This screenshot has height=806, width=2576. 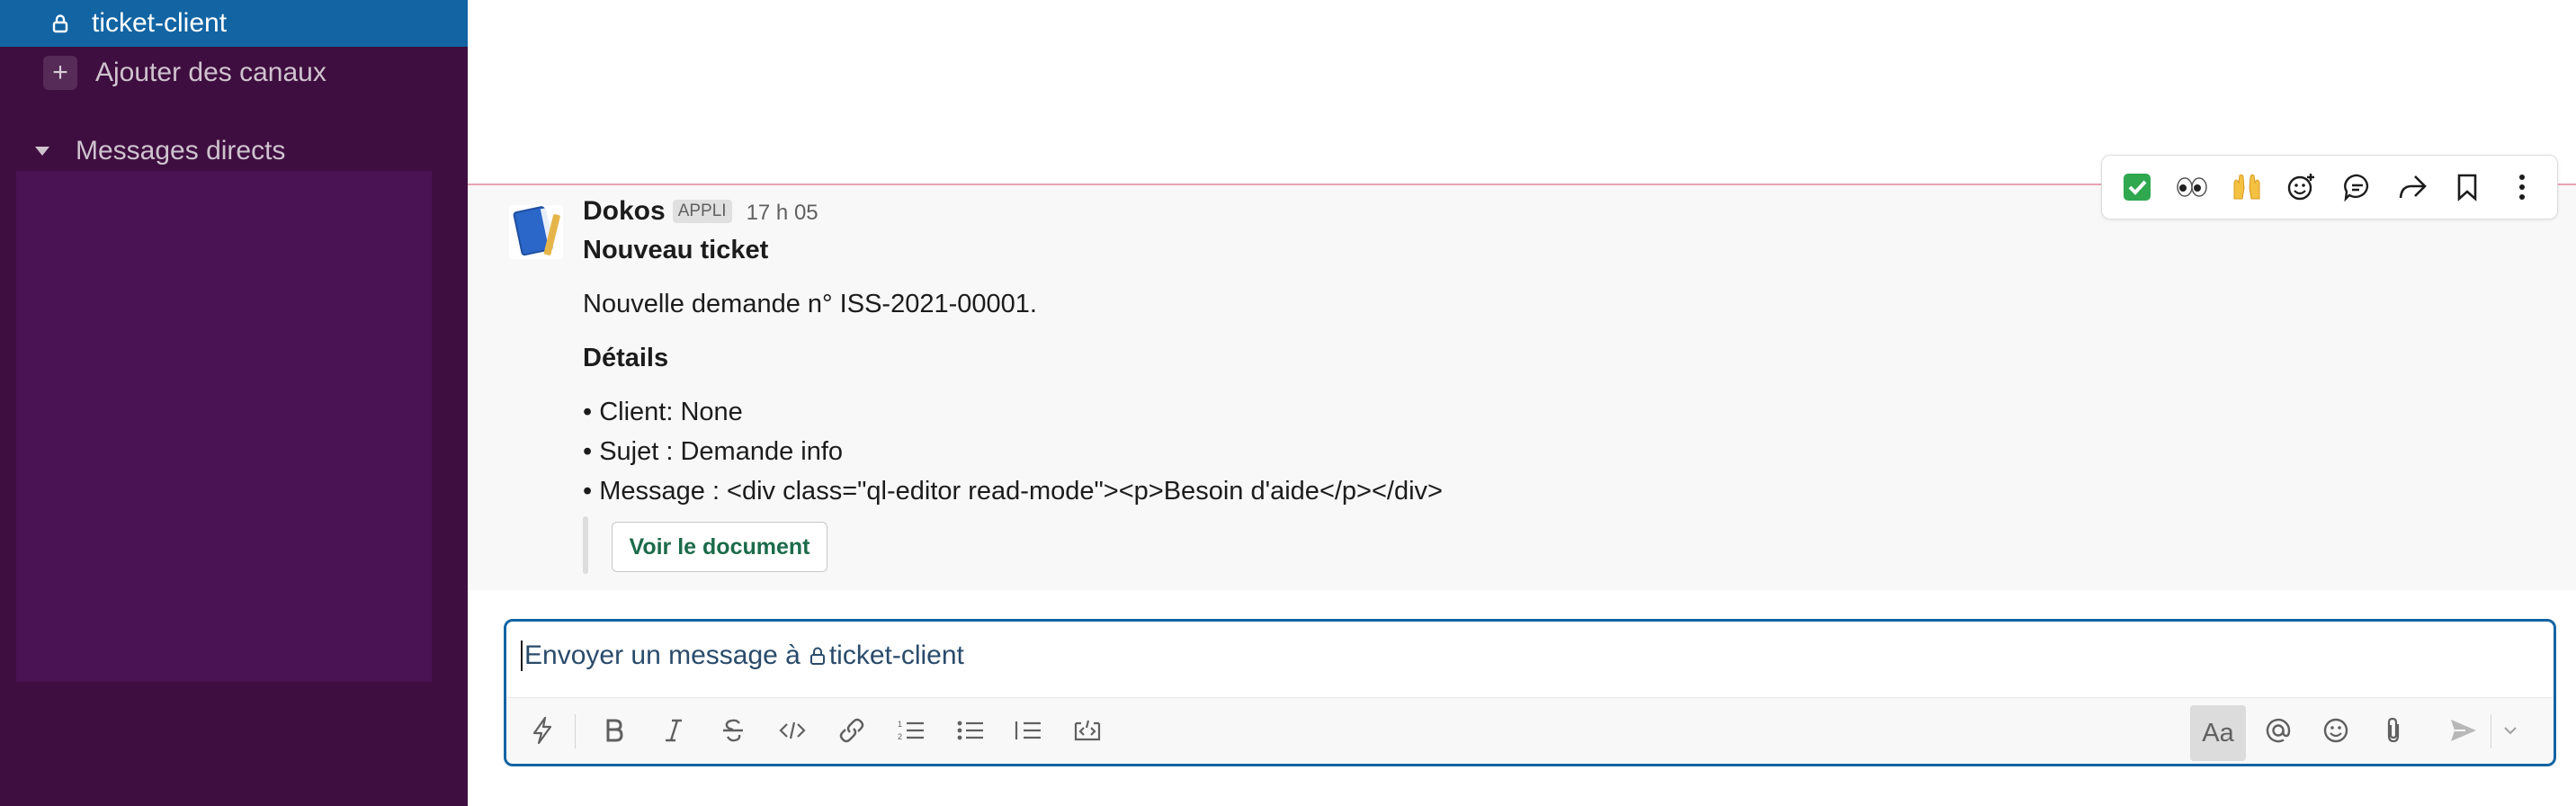 I want to click on add-reaction-button, so click(x=2301, y=187).